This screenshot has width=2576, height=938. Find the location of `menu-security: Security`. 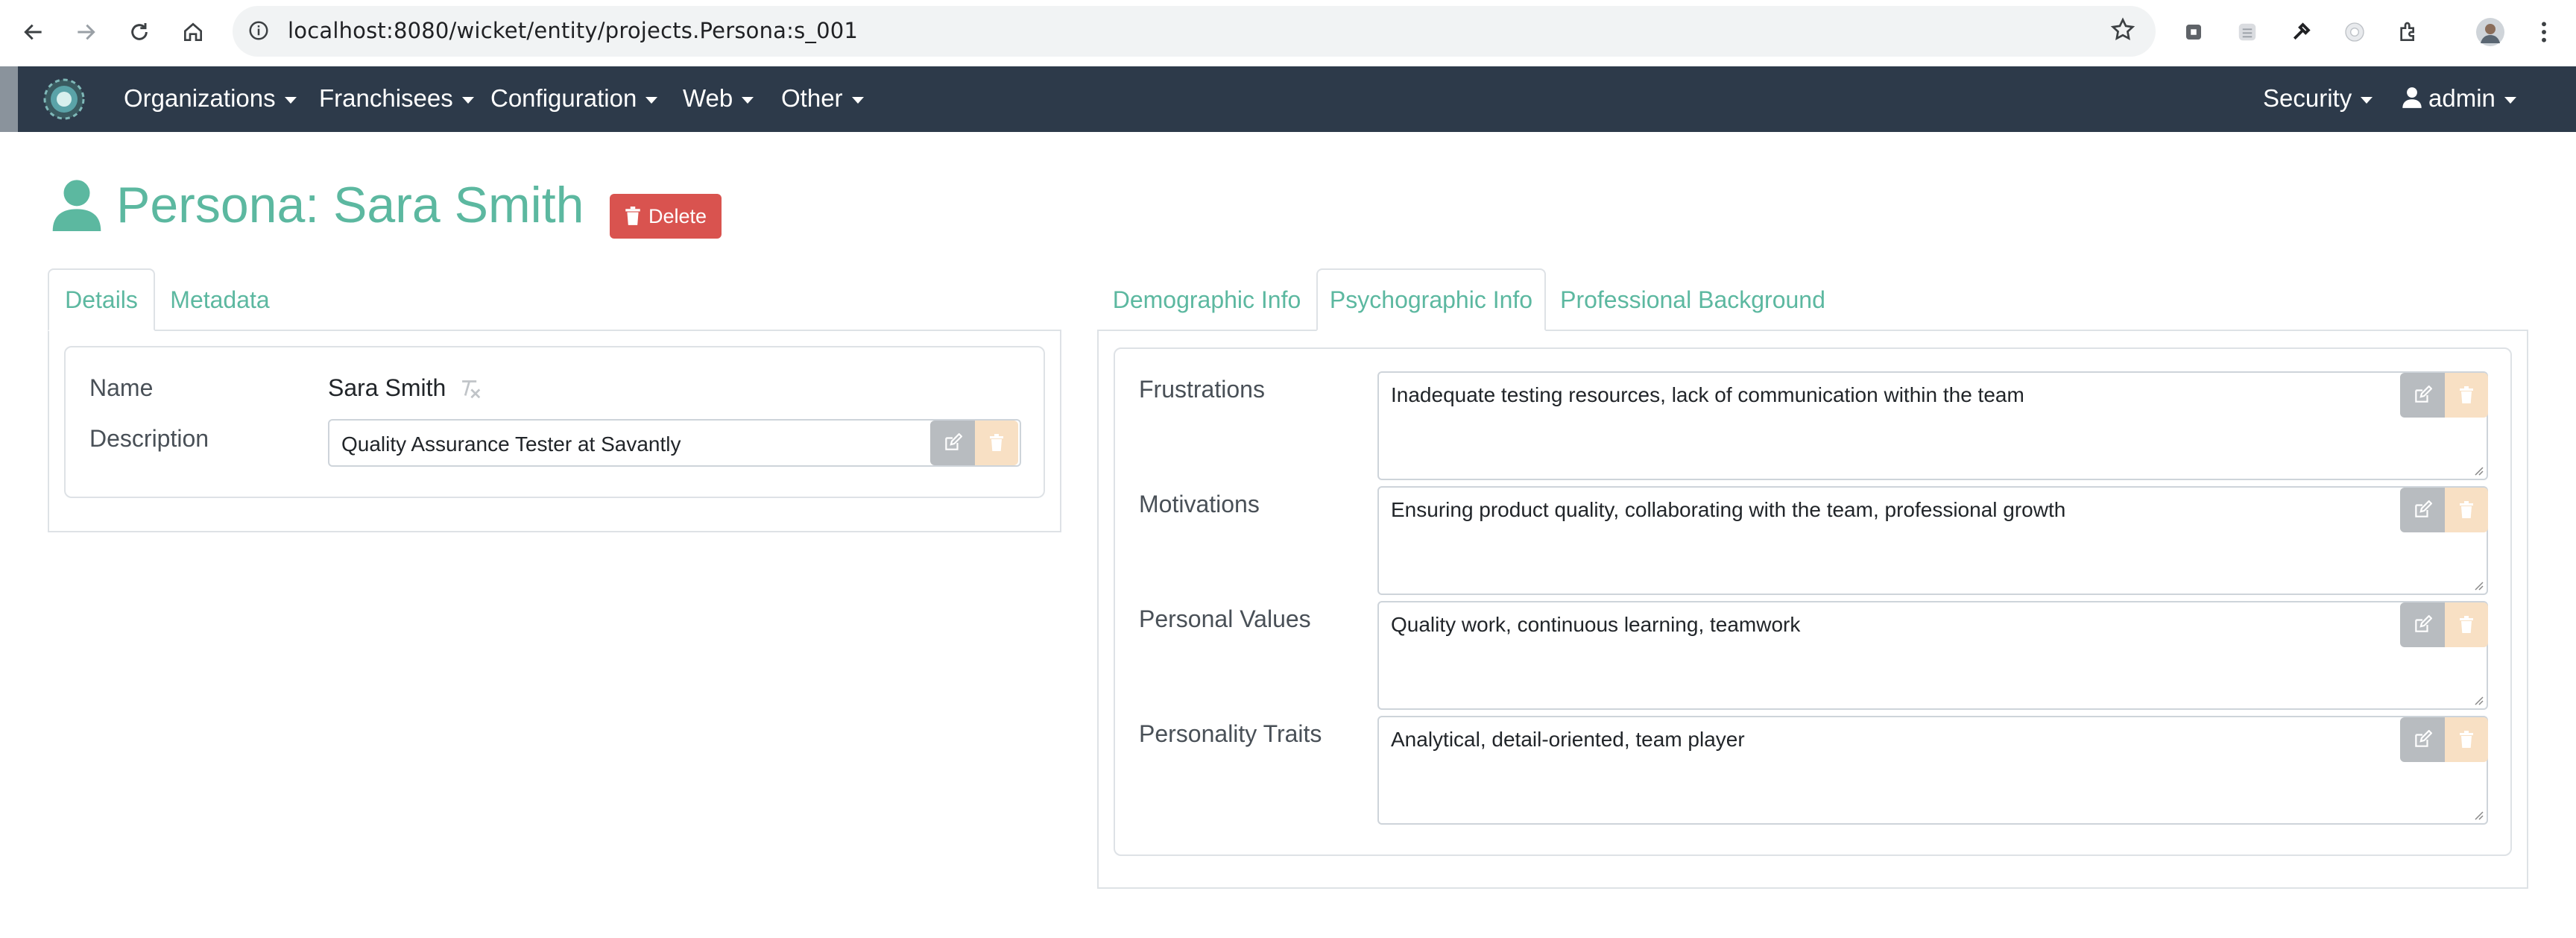

menu-security: Security is located at coordinates (2318, 98).